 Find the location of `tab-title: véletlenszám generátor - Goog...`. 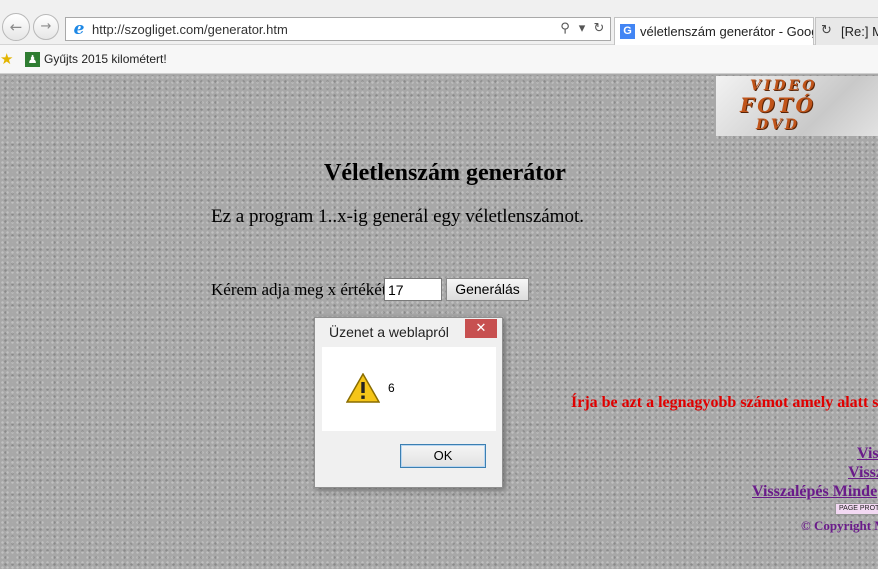

tab-title: véletlenszám generátor - Goog... is located at coordinates (727, 31).